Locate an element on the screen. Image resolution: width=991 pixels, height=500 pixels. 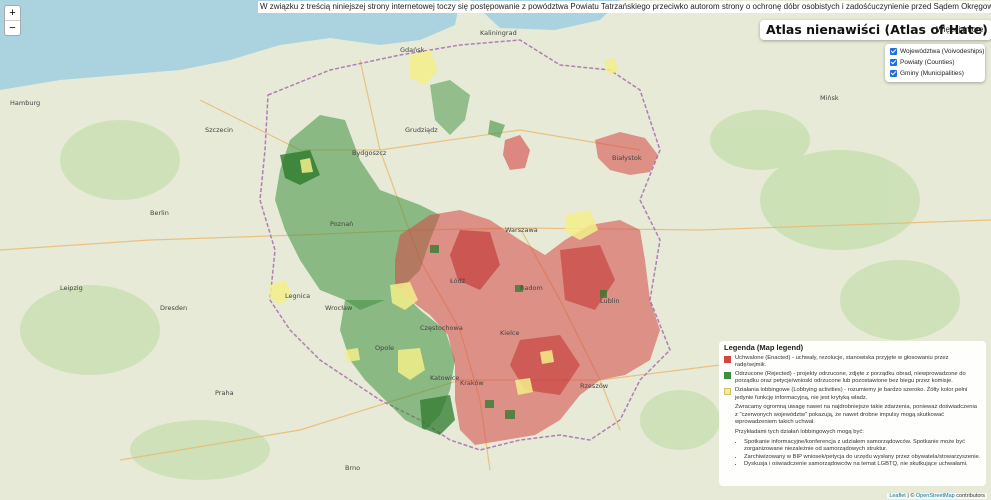
city-label: Łódź is located at coordinates (457, 281).